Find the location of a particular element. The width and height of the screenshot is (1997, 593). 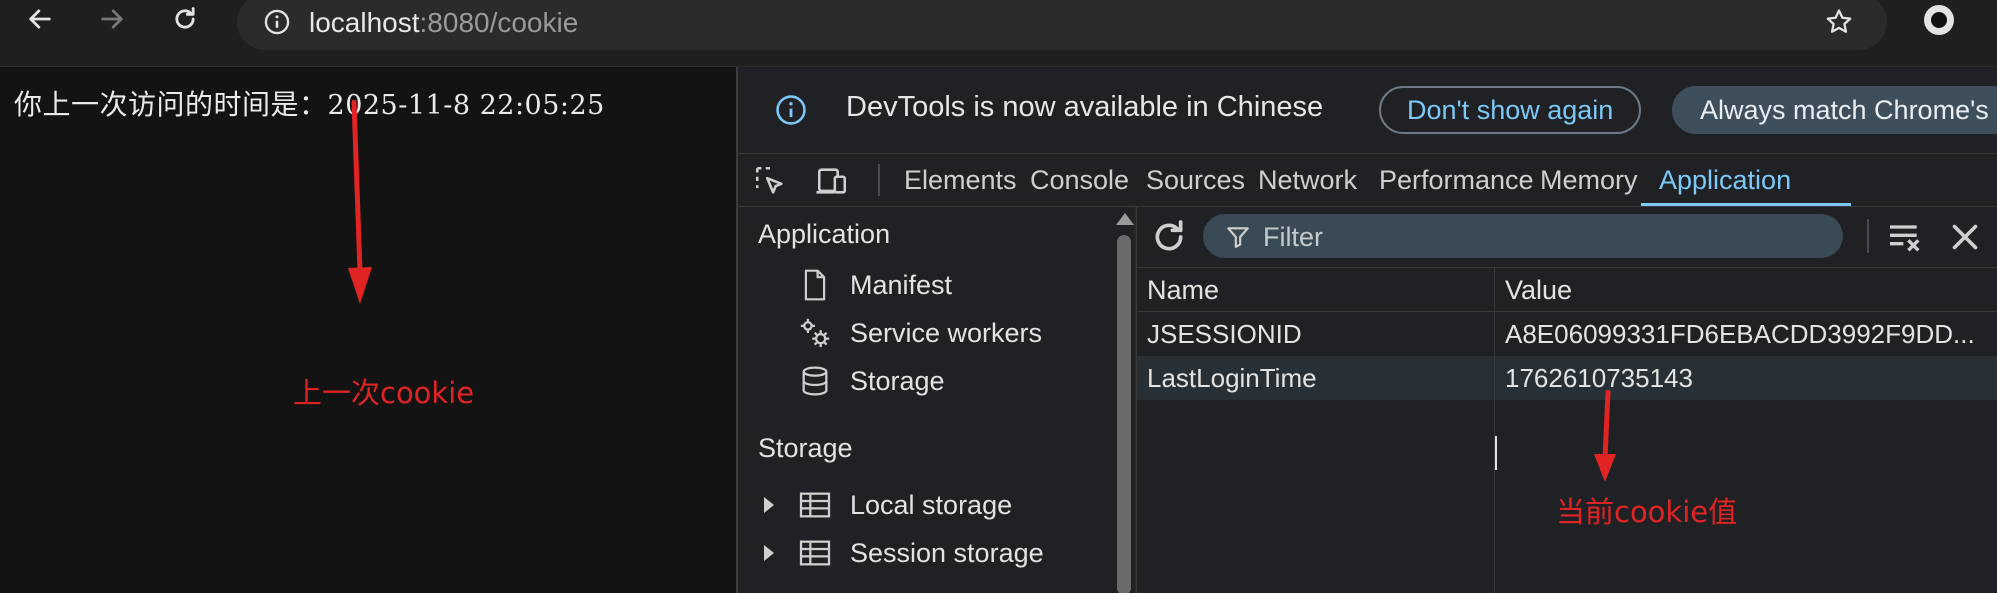

table-row: LastLoginTime 1762610735143 is located at coordinates (1567, 378).